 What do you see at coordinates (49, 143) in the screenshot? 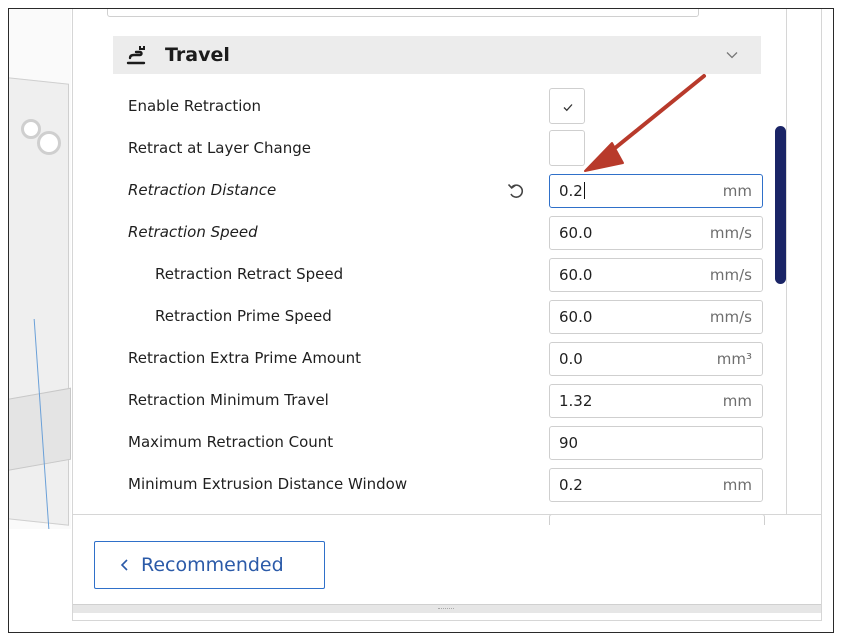
I see `mounting-hole` at bounding box center [49, 143].